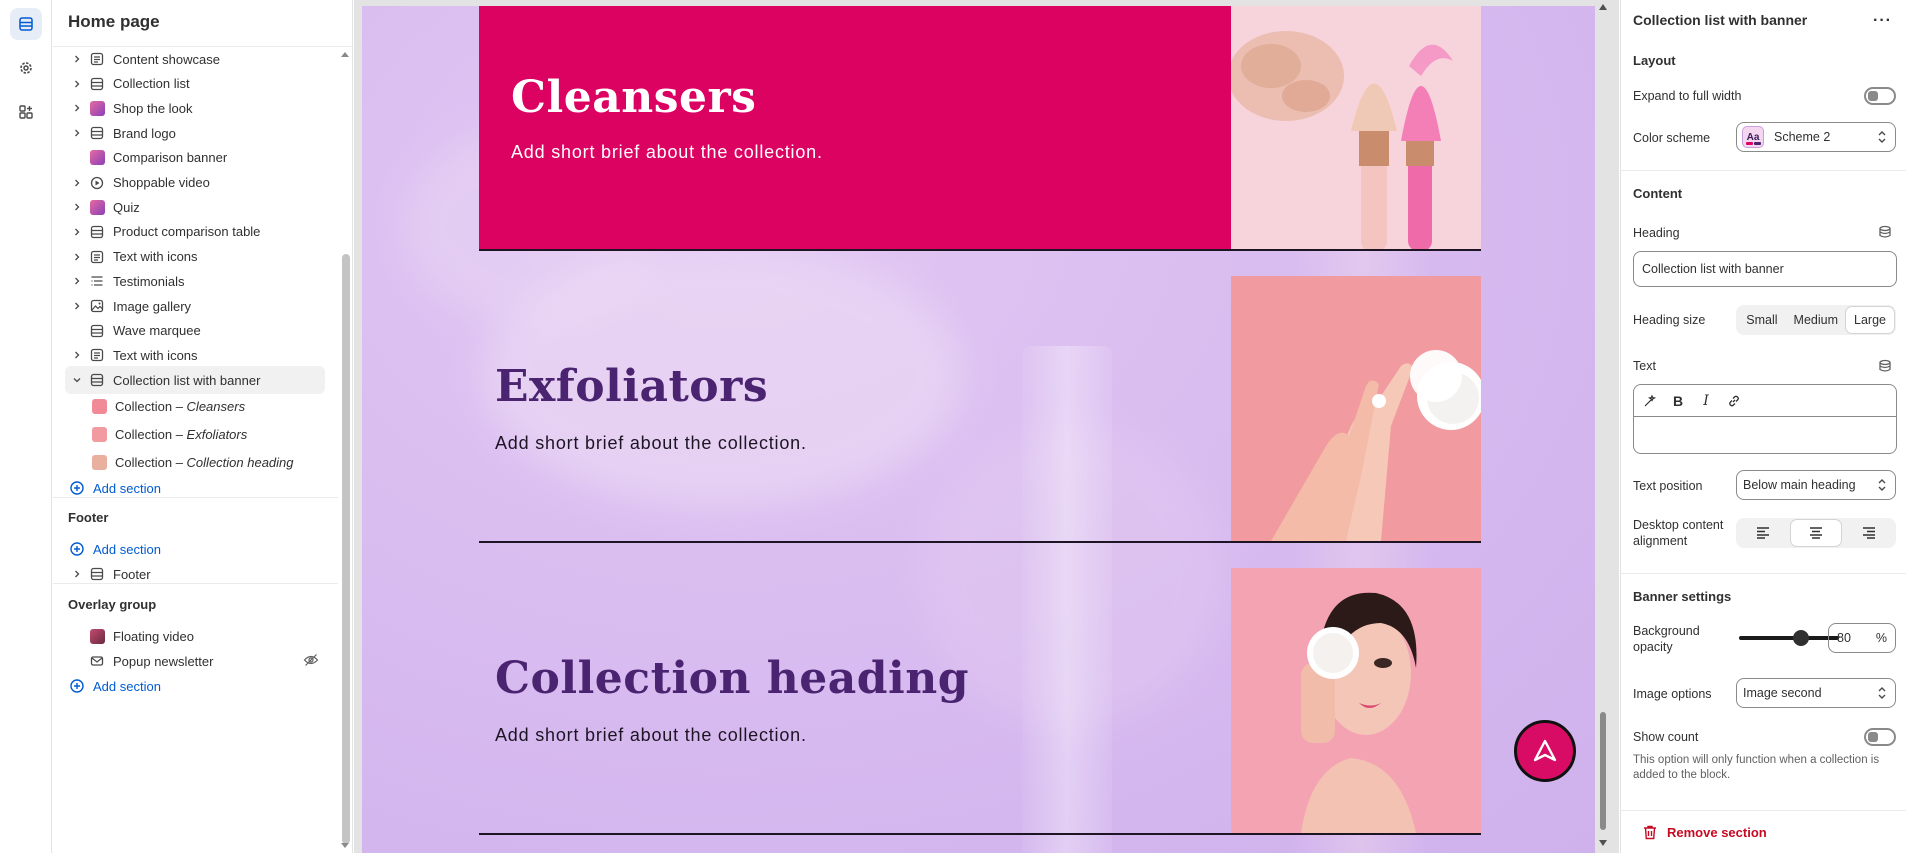  I want to click on image-options-select: Image second, so click(1816, 693).